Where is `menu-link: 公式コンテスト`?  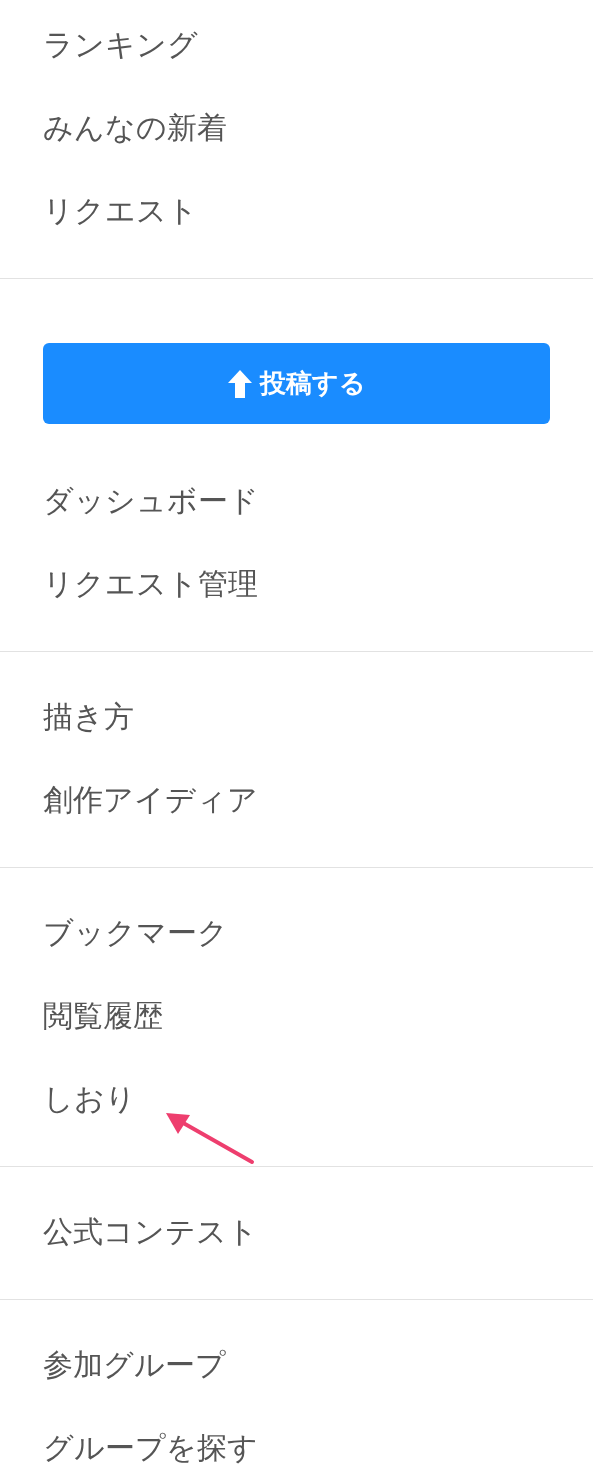
menu-link: 公式コンテスト is located at coordinates (150, 1231).